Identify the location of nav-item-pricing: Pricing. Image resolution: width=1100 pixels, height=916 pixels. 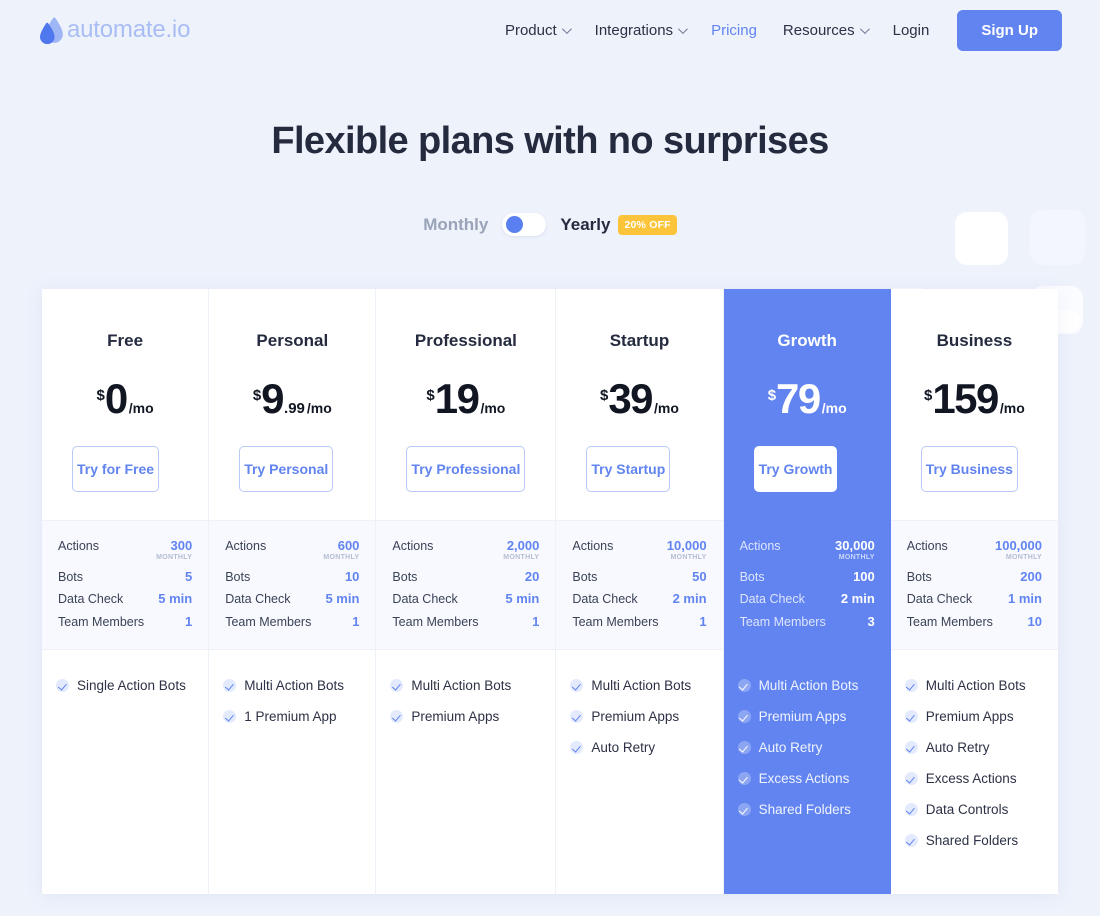
(734, 30).